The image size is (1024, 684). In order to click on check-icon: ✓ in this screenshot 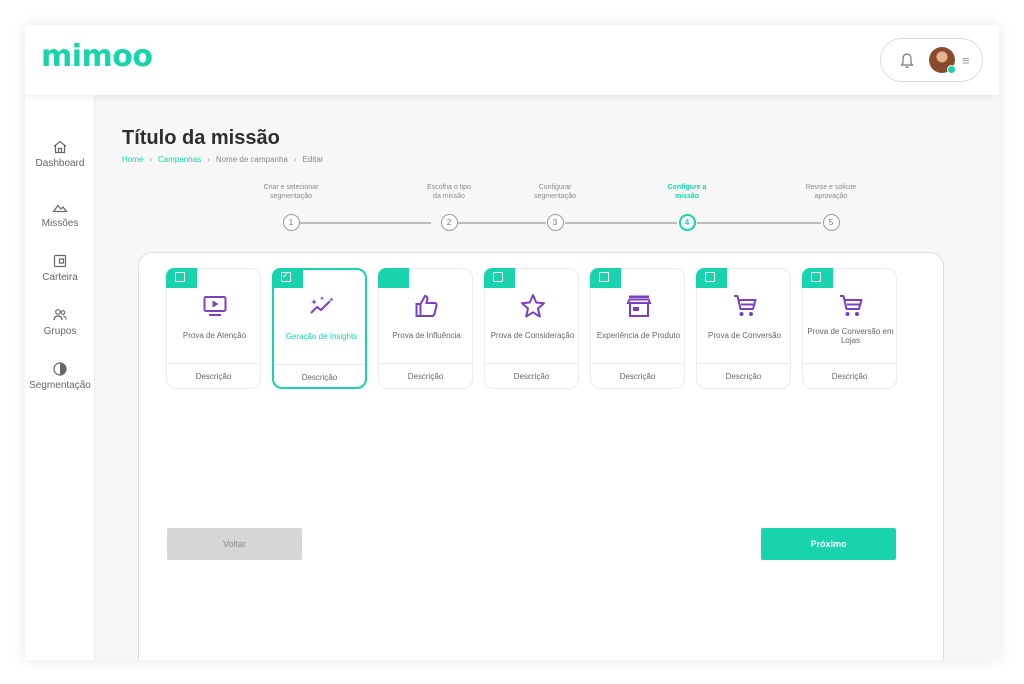, I will do `click(286, 275)`.